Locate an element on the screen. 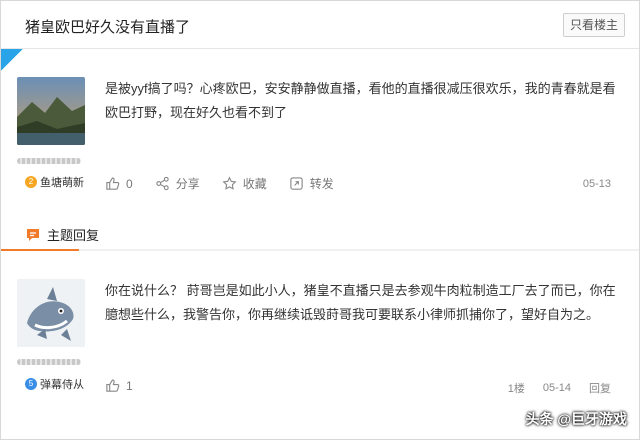 This screenshot has width=640, height=440. forward-label: 转发 is located at coordinates (321, 184).